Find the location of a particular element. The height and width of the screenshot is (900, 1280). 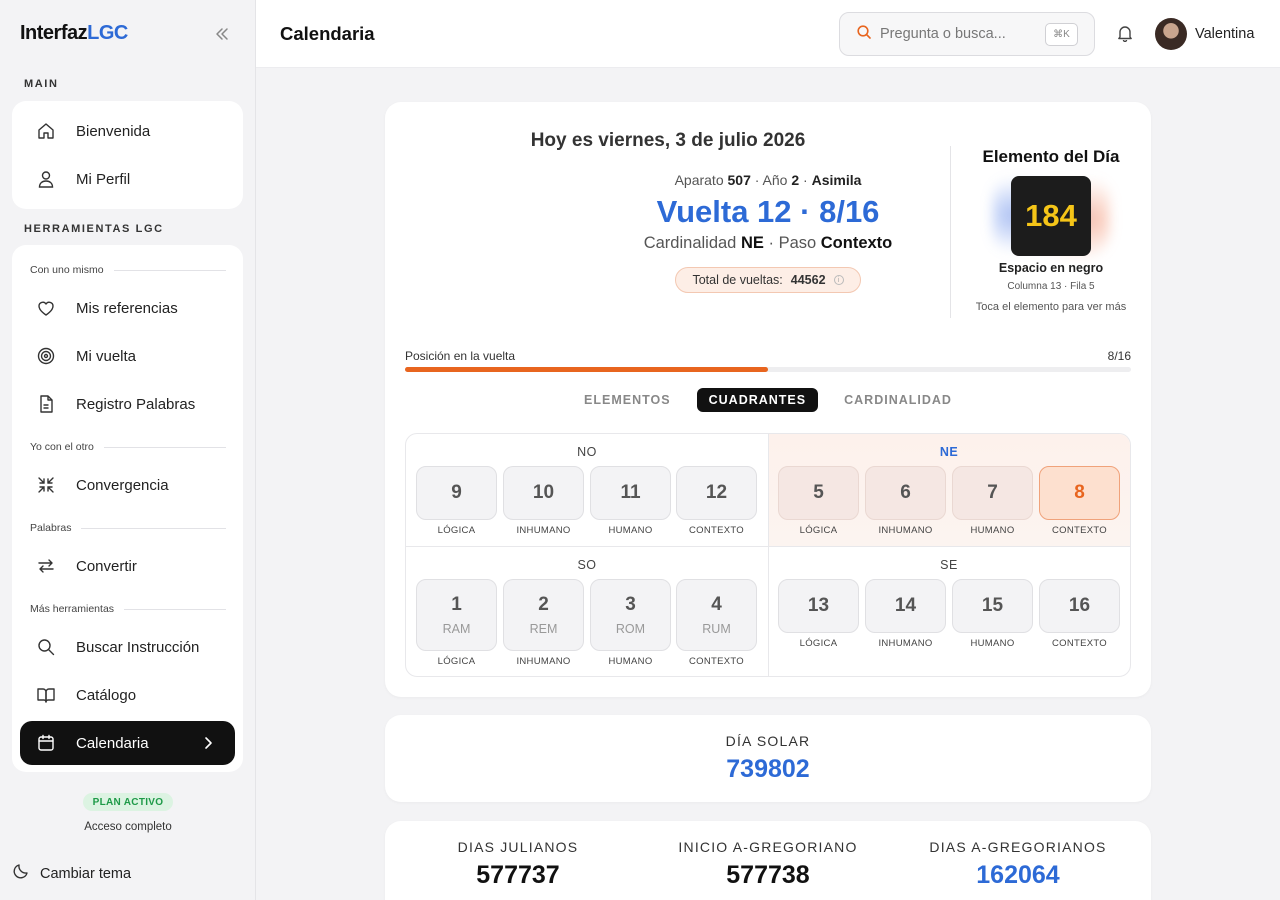

sidebar-item-label: Registro Palabras is located at coordinates (136, 404).